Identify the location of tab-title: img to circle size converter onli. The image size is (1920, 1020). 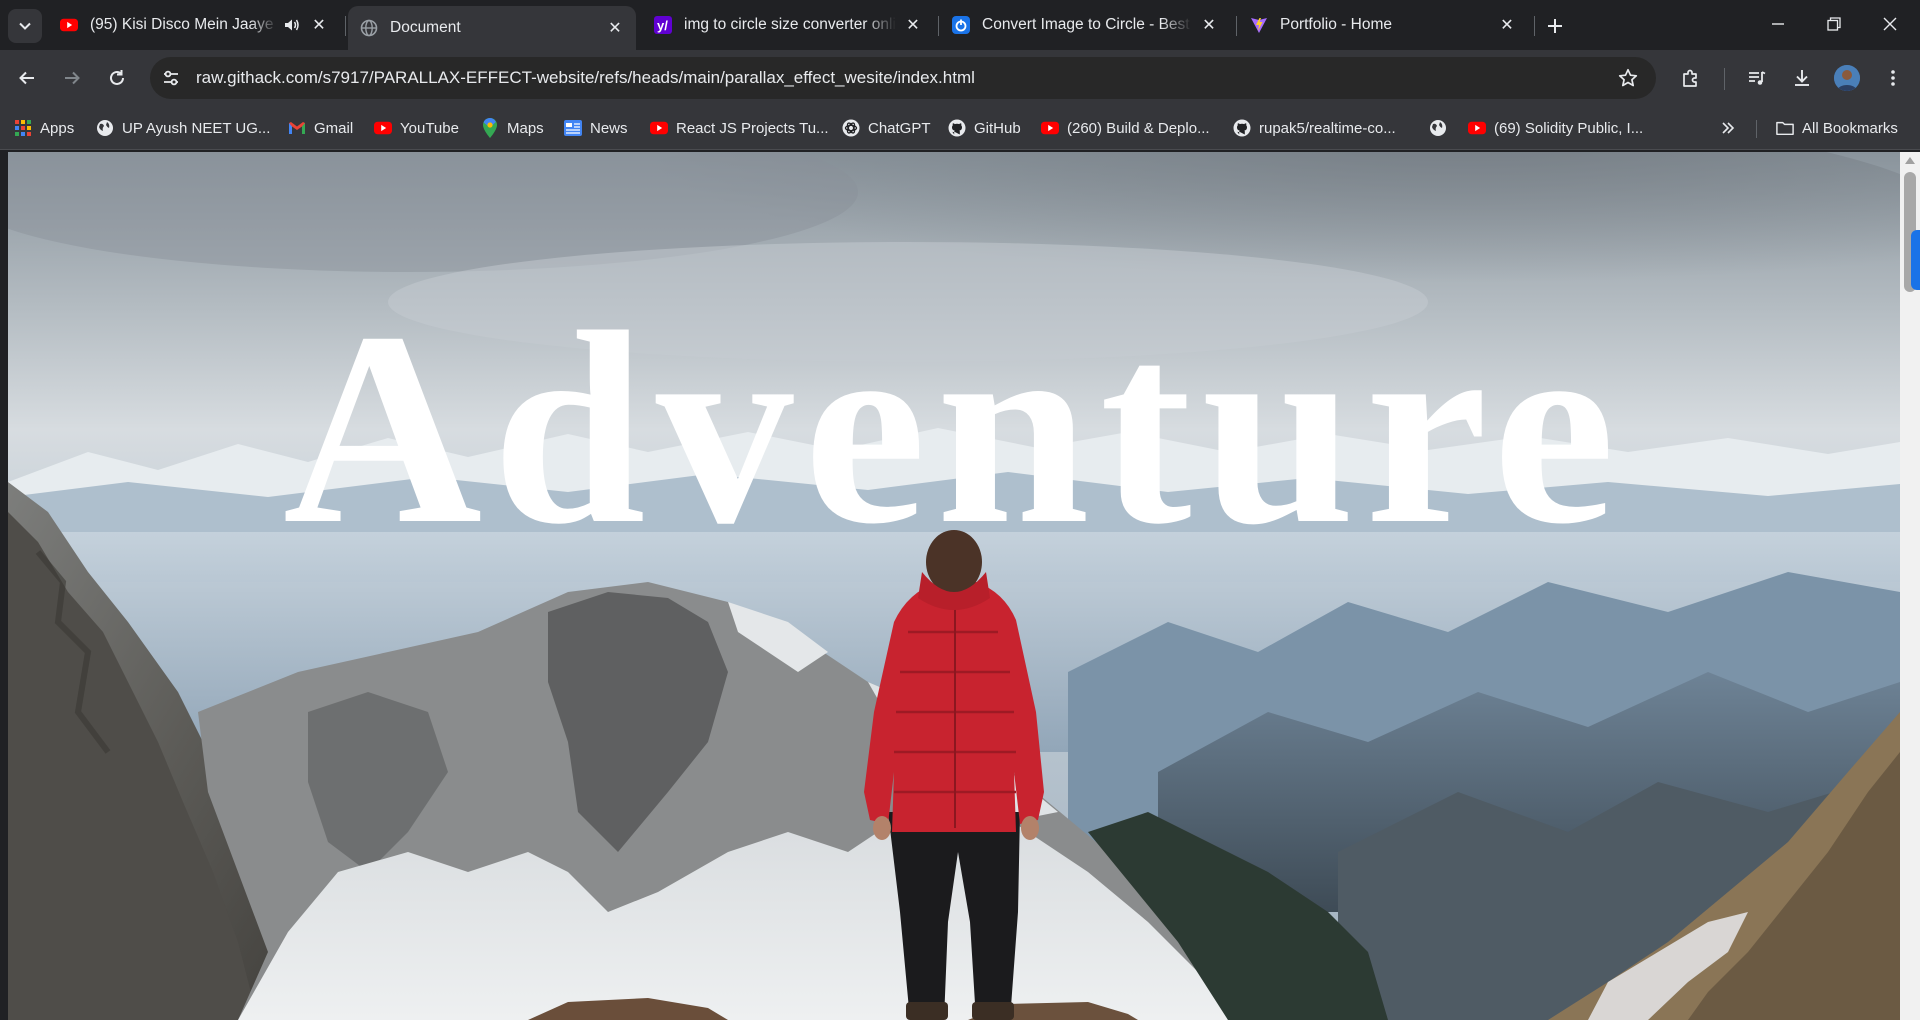
(790, 24).